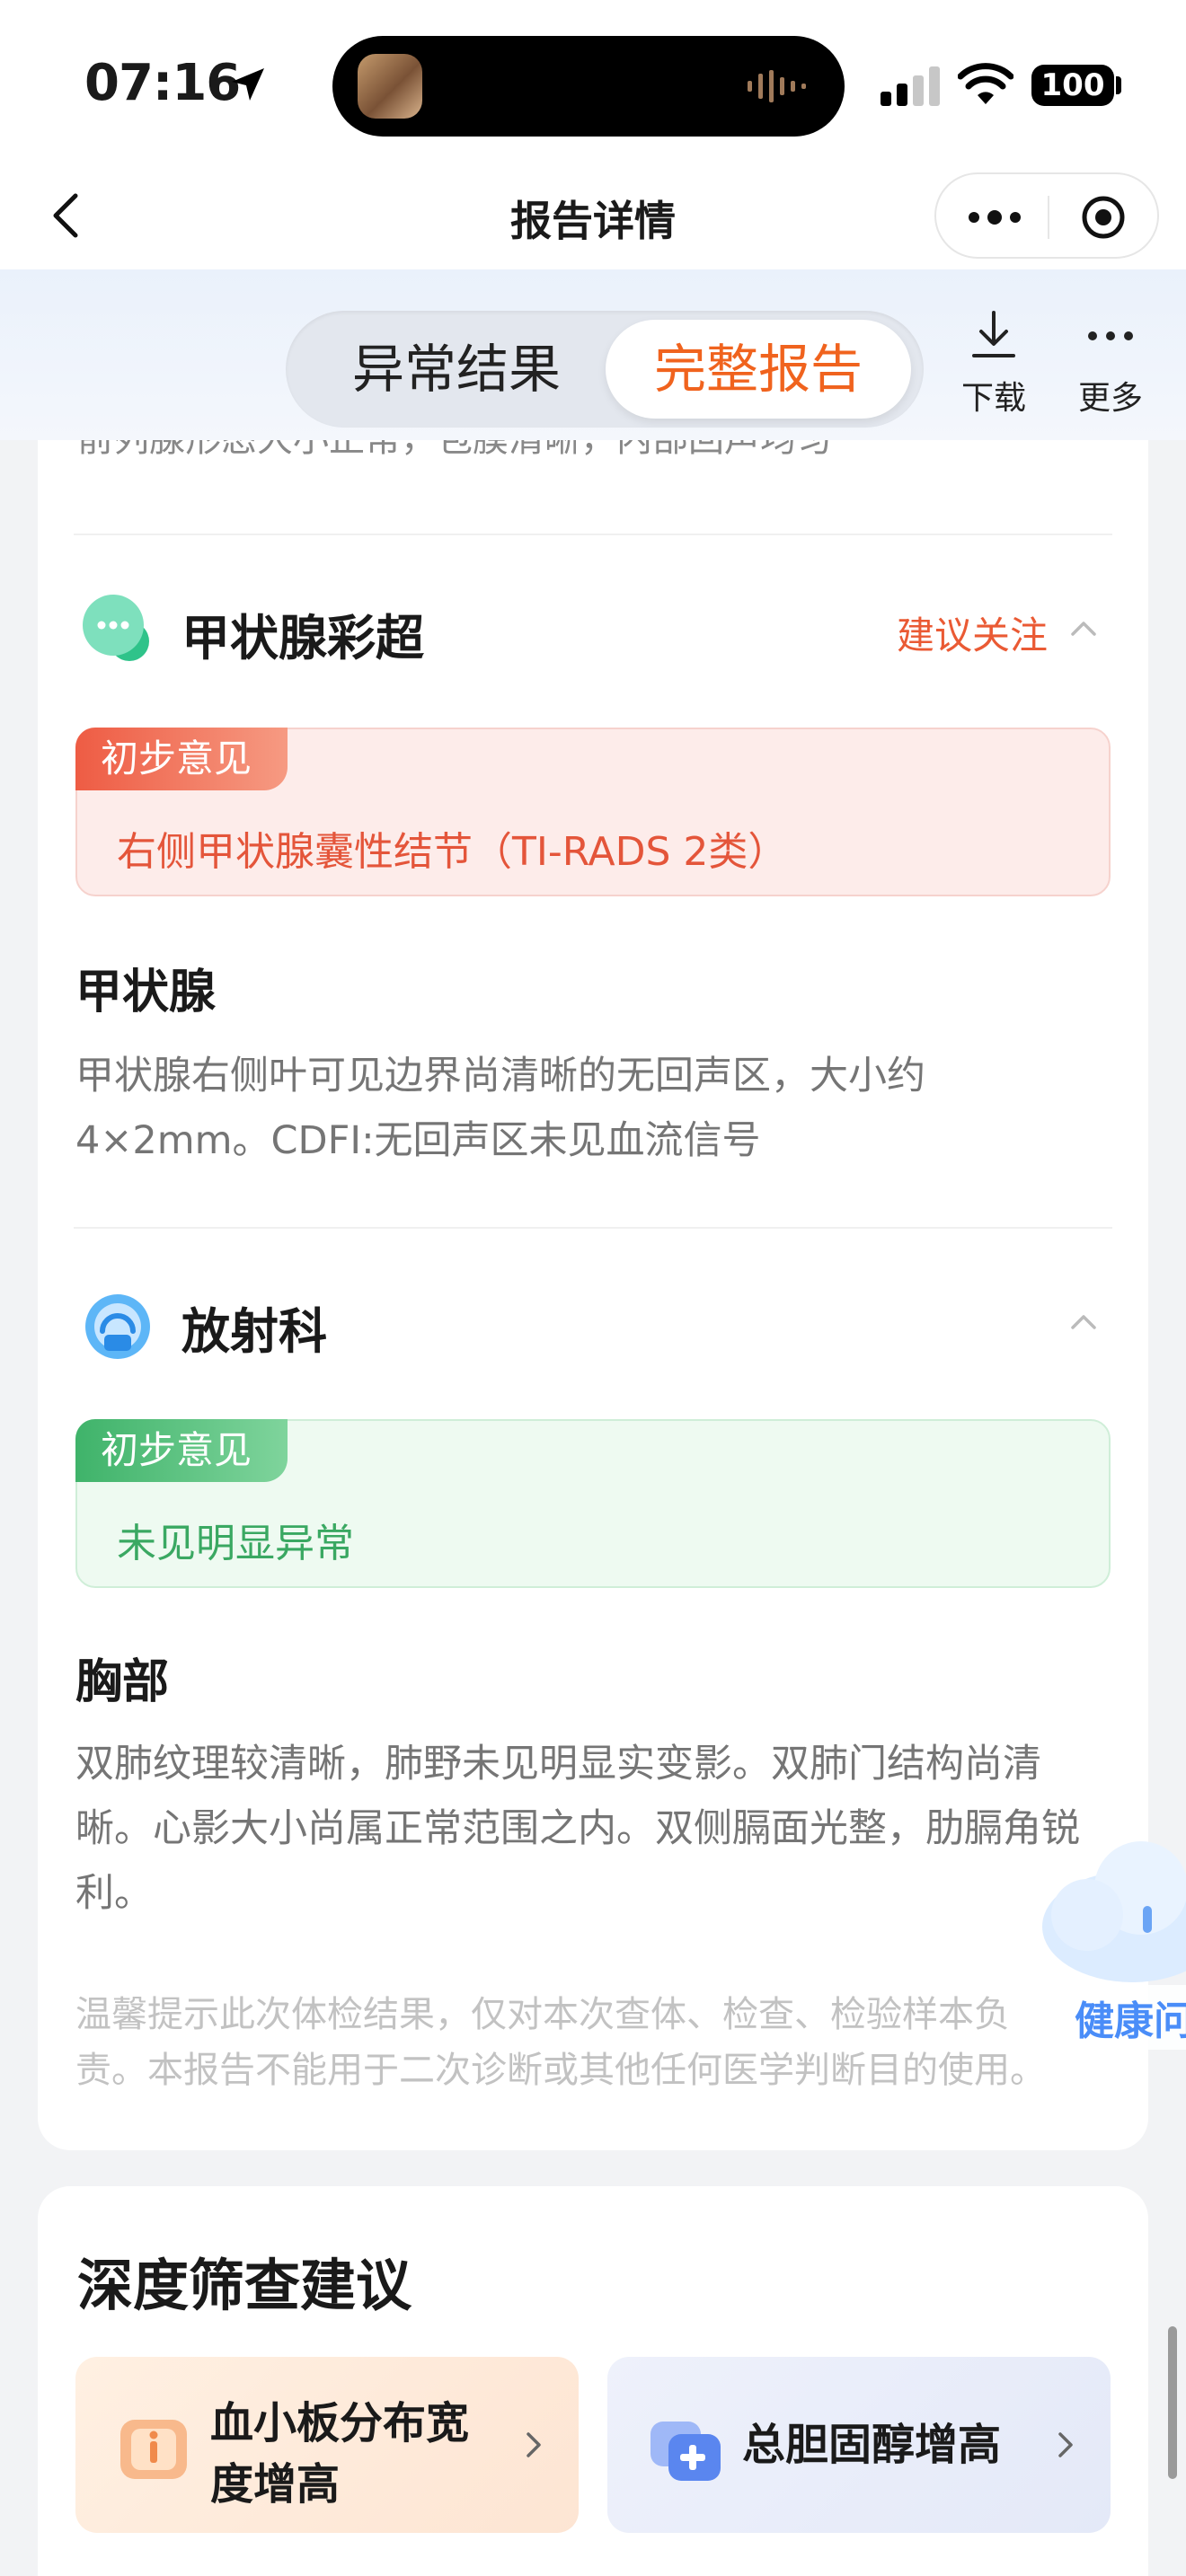 This screenshot has width=1186, height=2576. I want to click on close-target-icon, so click(1103, 217).